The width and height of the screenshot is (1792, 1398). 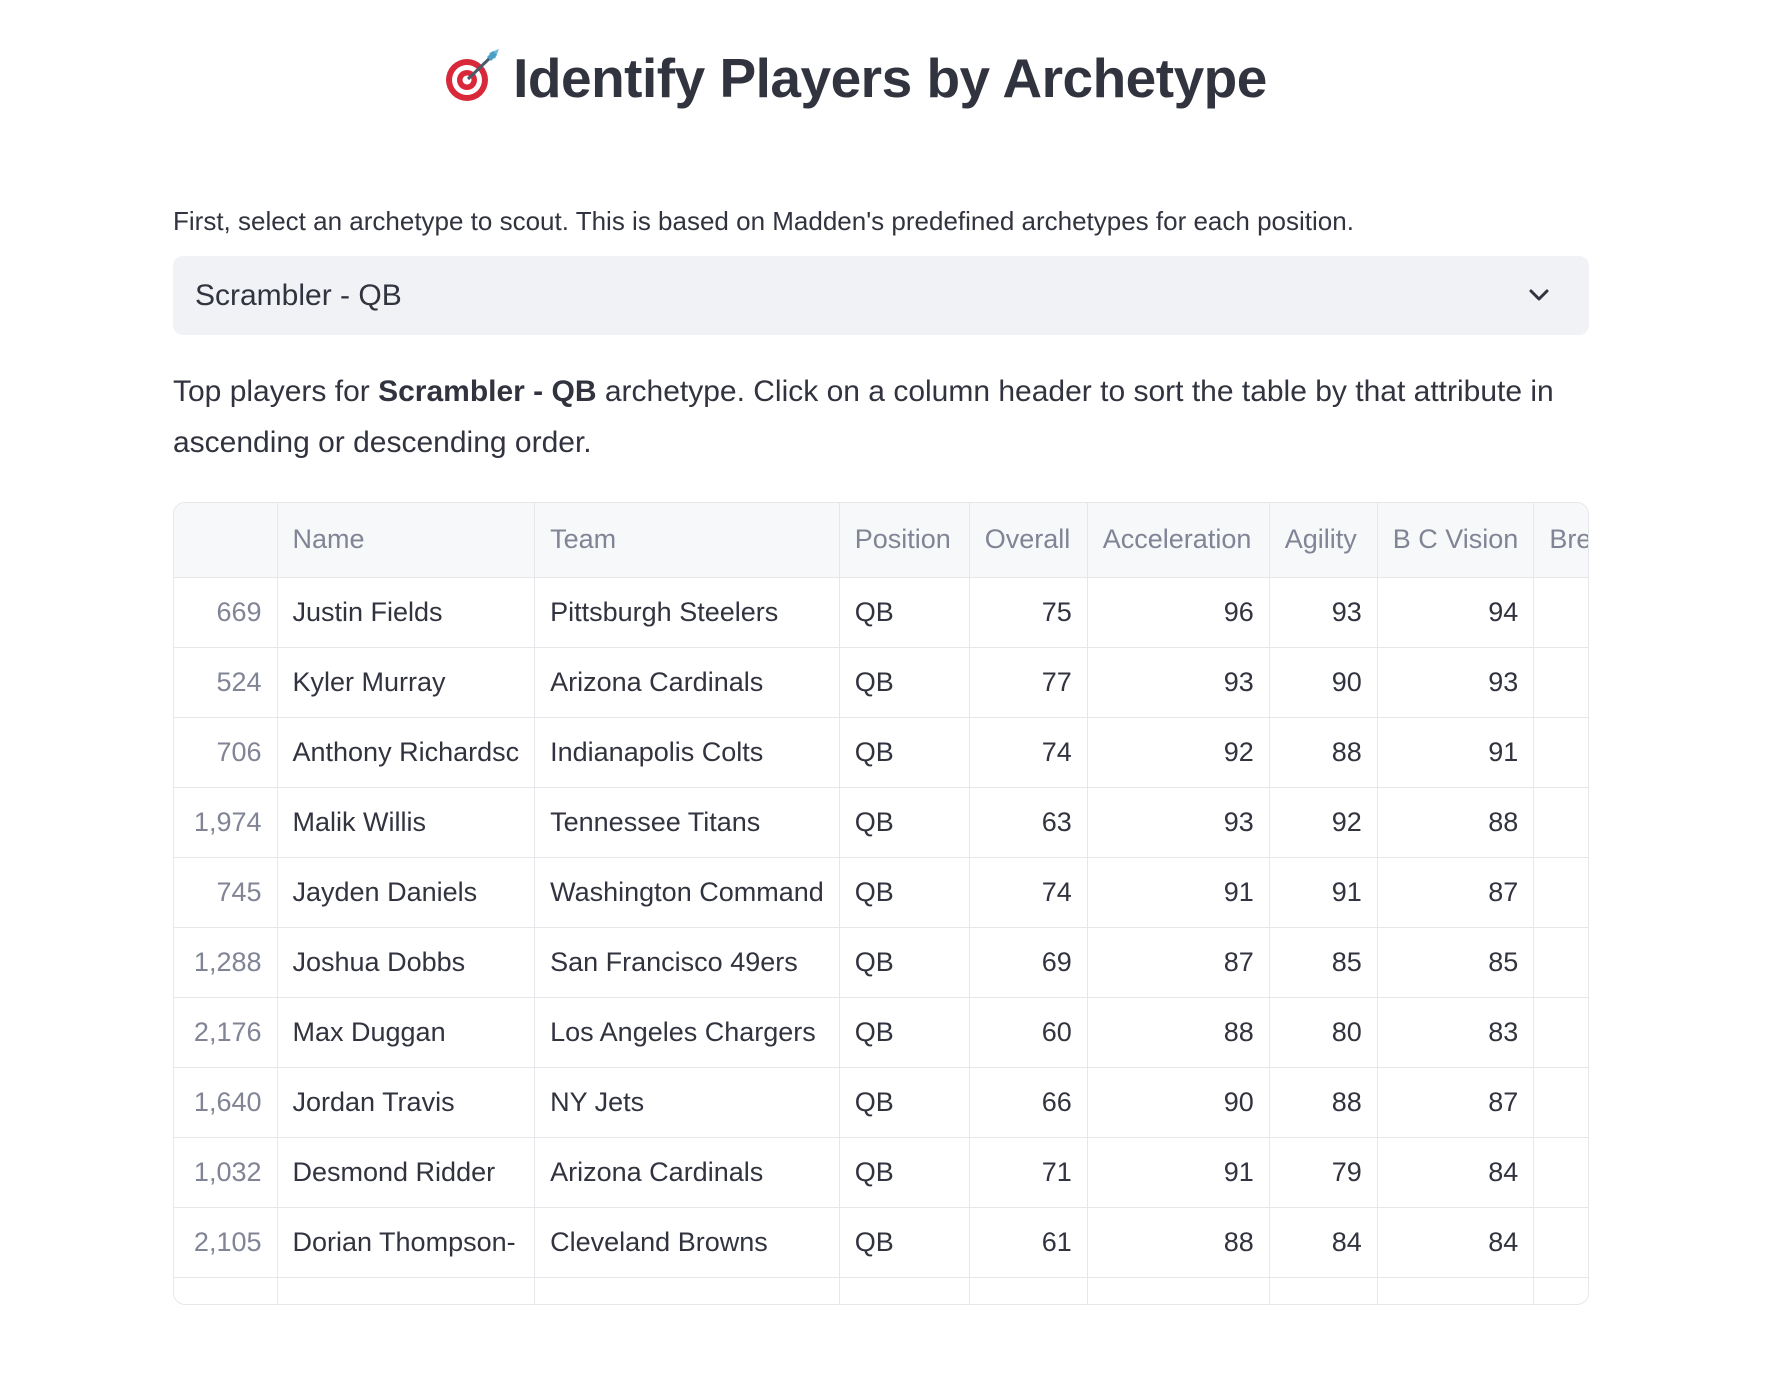 I want to click on cell-agility: 84, so click(x=1323, y=1242).